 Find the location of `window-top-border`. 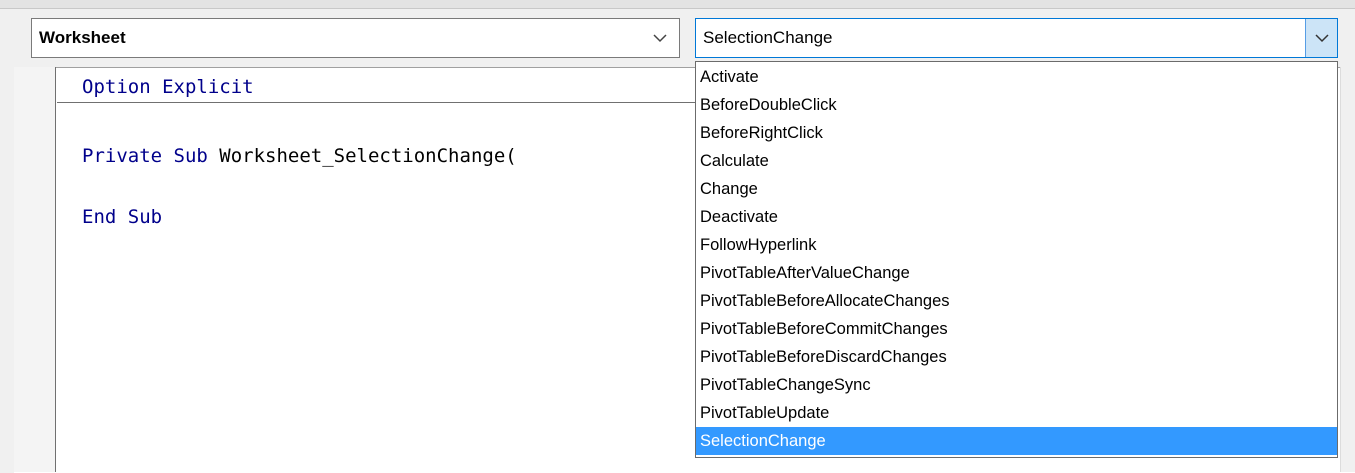

window-top-border is located at coordinates (677, 4).